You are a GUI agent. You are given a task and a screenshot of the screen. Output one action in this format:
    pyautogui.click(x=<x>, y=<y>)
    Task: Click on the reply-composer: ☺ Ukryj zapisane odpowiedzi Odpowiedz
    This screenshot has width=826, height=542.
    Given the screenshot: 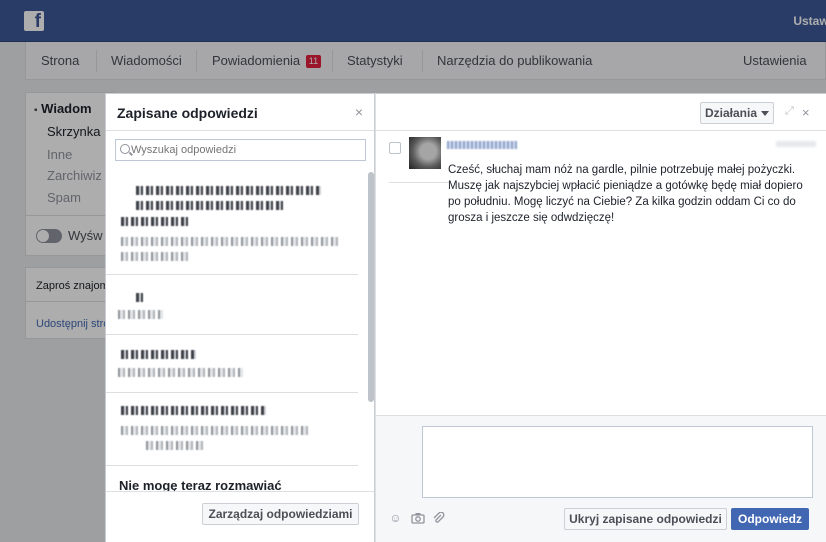 What is the action you would take?
    pyautogui.click(x=601, y=478)
    